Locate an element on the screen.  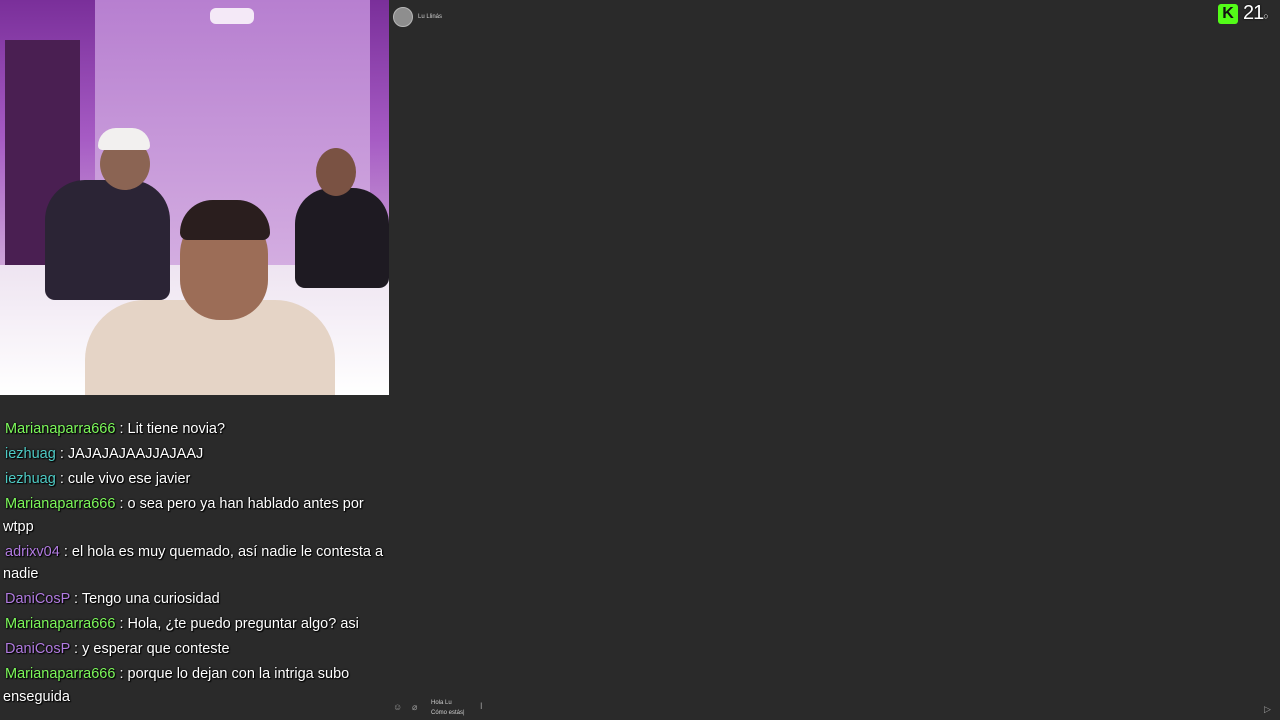
cam-person-right-head is located at coordinates (336, 172).